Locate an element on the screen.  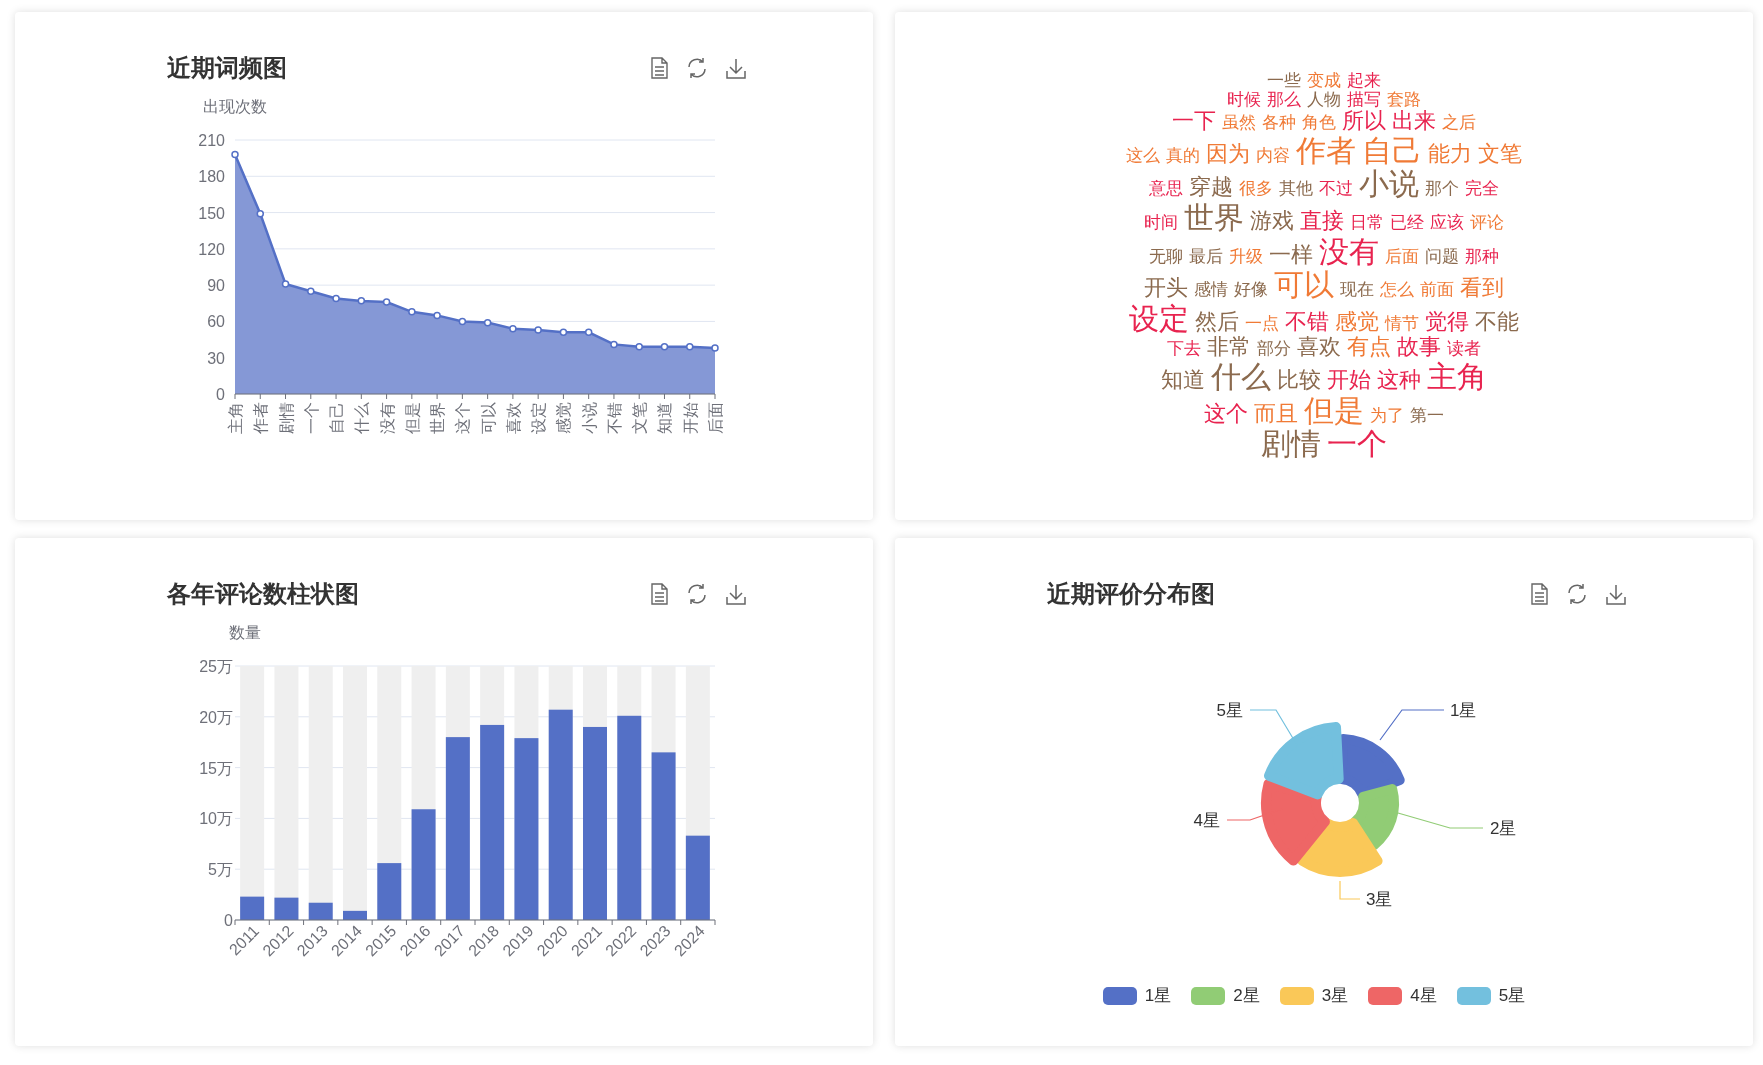
cloud-word: 那么 is located at coordinates (1284, 100).